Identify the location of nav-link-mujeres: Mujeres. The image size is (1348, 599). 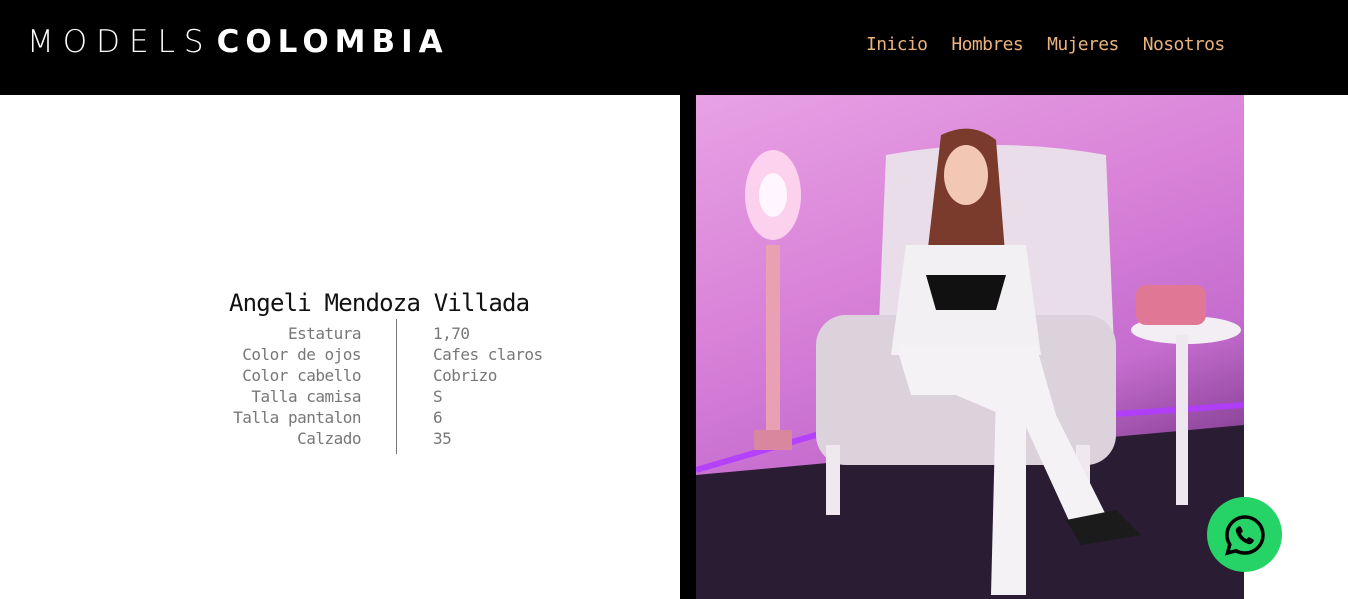
(1083, 45).